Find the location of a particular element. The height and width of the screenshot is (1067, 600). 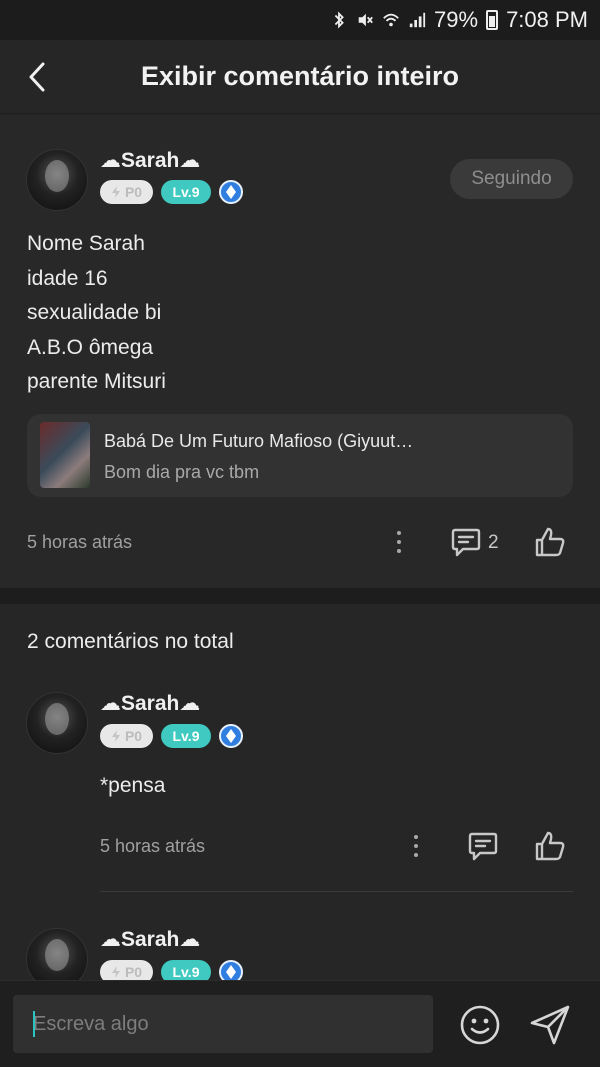

comment-composer is located at coordinates (300, 1023).